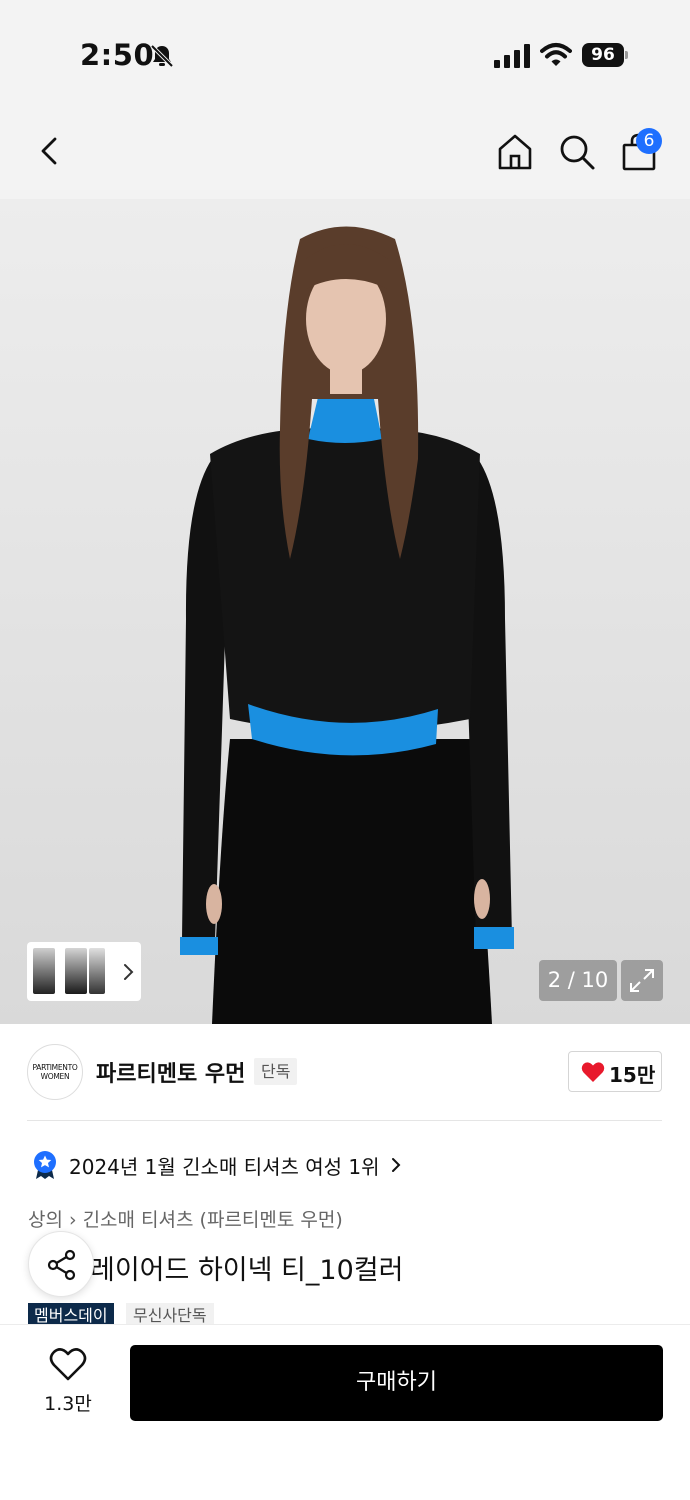 The width and height of the screenshot is (690, 1500). I want to click on wifi-icon, so click(556, 54).